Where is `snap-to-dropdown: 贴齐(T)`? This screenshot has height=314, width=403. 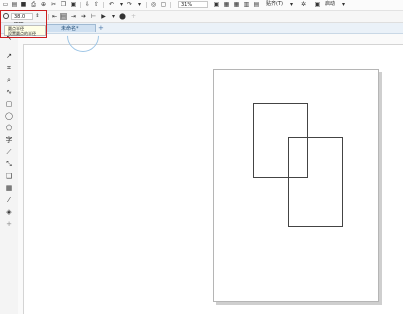
snap-to-dropdown: 贴齐(T) is located at coordinates (275, 4).